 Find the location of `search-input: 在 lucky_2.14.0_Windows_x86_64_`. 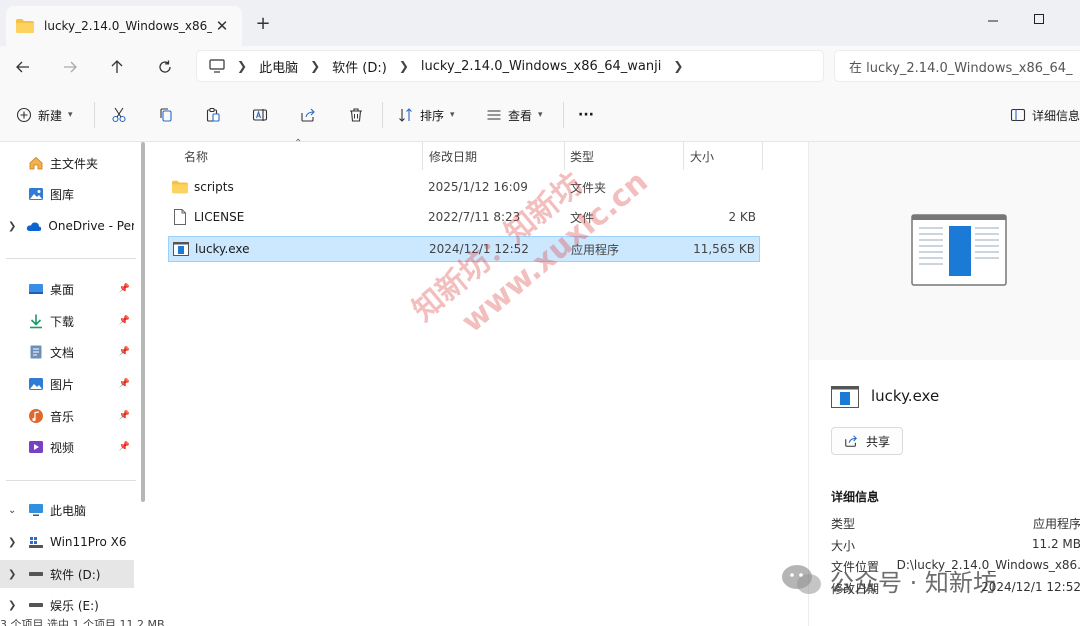

search-input: 在 lucky_2.14.0_Windows_x86_64_ is located at coordinates (957, 66).